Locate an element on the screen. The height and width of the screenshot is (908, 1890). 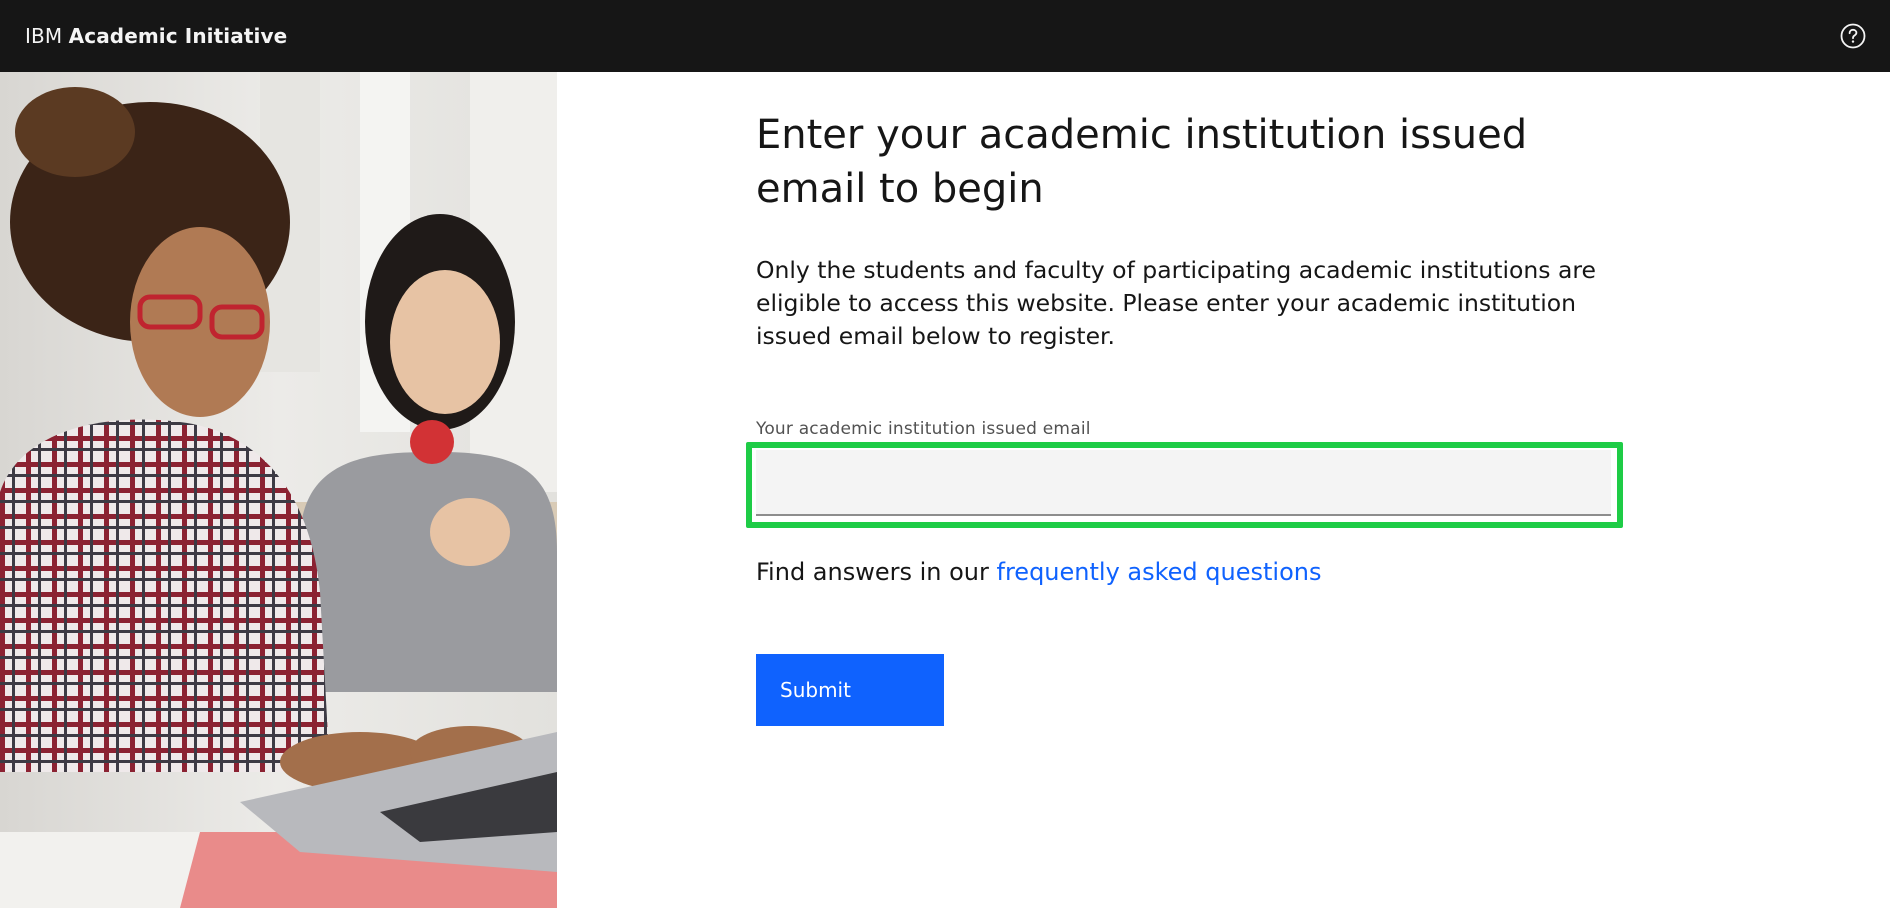
help-button is located at coordinates (1853, 36).